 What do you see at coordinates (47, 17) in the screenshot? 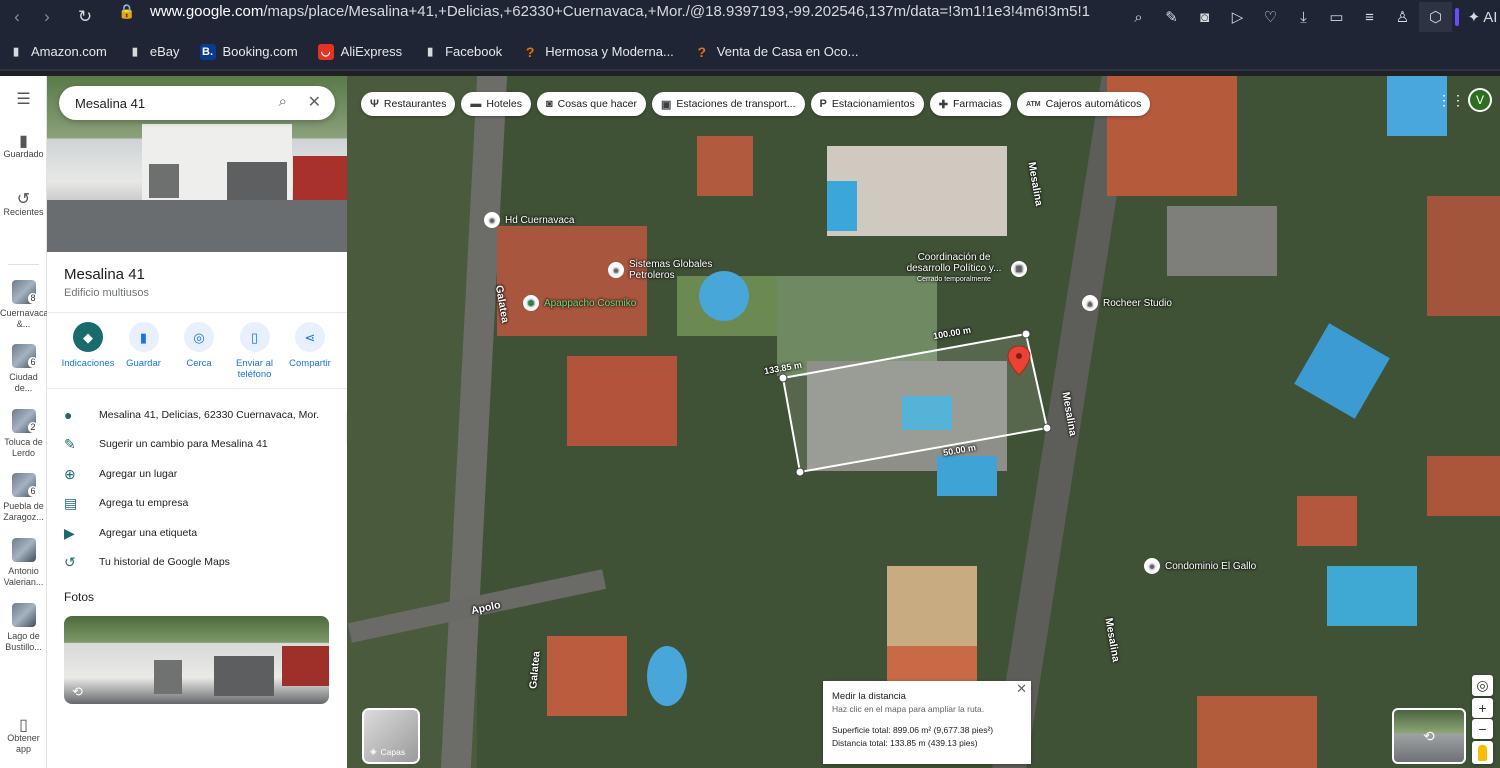
I see `forward-icon: ›` at bounding box center [47, 17].